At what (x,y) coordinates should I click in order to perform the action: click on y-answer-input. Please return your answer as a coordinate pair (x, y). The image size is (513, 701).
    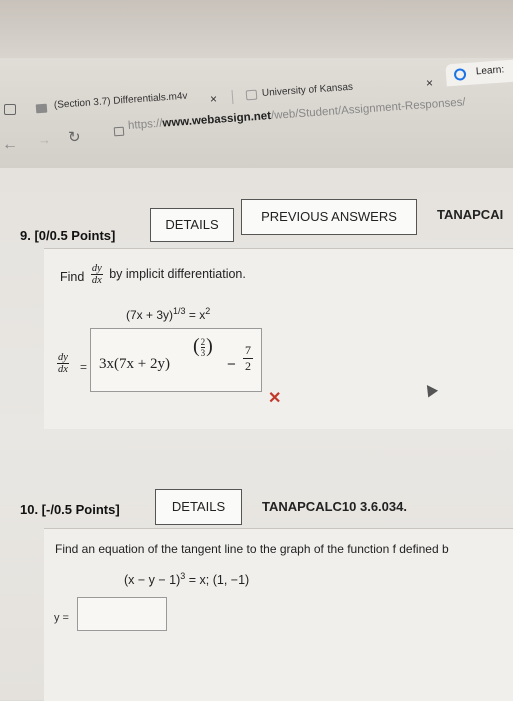
    Looking at the image, I should click on (122, 614).